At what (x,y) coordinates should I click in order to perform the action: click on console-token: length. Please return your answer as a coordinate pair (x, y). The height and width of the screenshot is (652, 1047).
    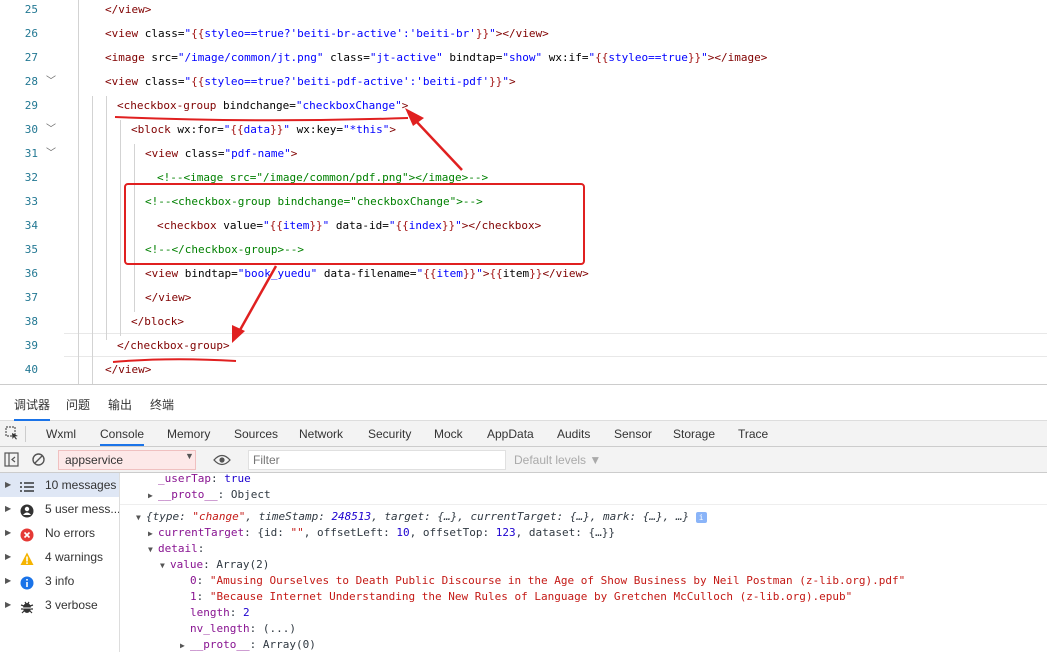
    Looking at the image, I should click on (210, 612).